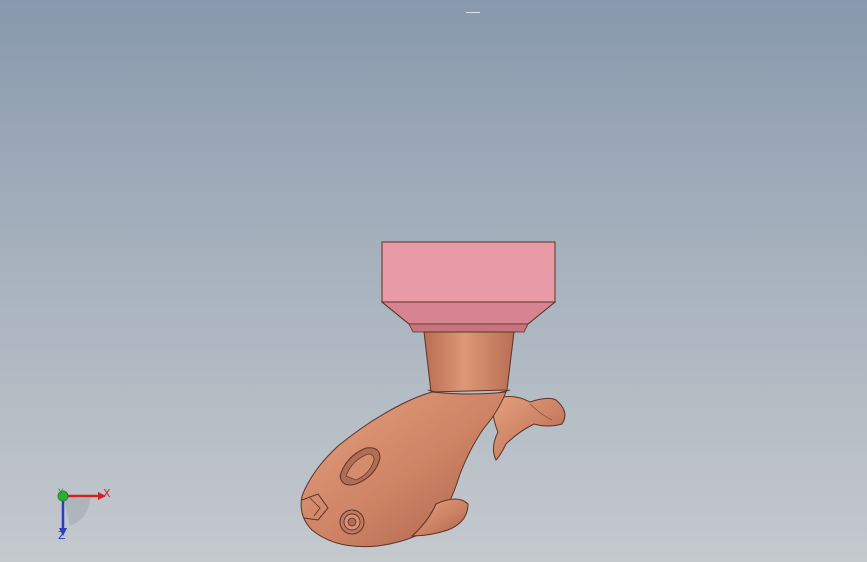  Describe the element at coordinates (62, 535) in the screenshot. I see `axis-z-label: Z` at that location.